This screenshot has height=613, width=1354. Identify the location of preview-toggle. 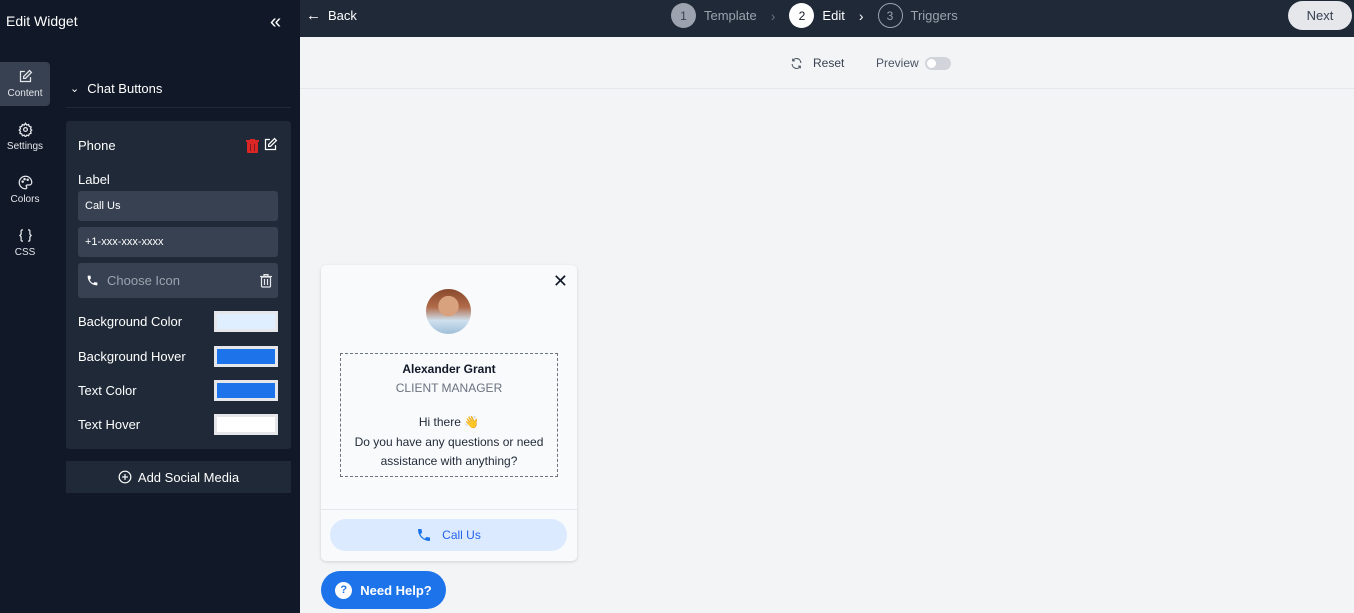
(937, 63).